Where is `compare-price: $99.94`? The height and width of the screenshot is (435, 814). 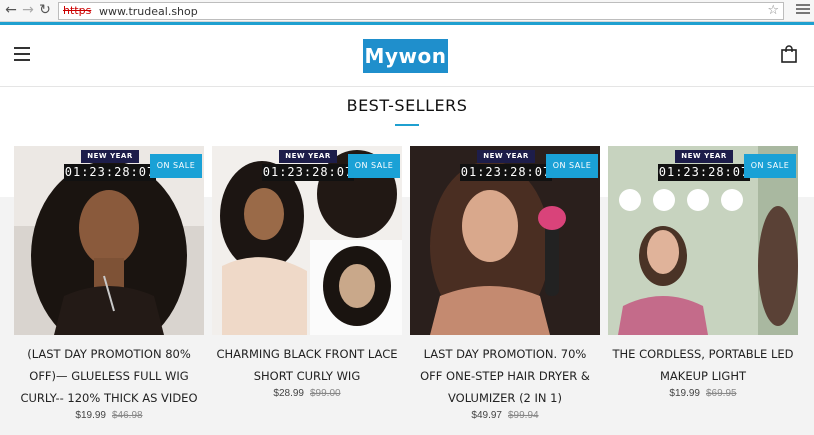 compare-price: $99.94 is located at coordinates (523, 415).